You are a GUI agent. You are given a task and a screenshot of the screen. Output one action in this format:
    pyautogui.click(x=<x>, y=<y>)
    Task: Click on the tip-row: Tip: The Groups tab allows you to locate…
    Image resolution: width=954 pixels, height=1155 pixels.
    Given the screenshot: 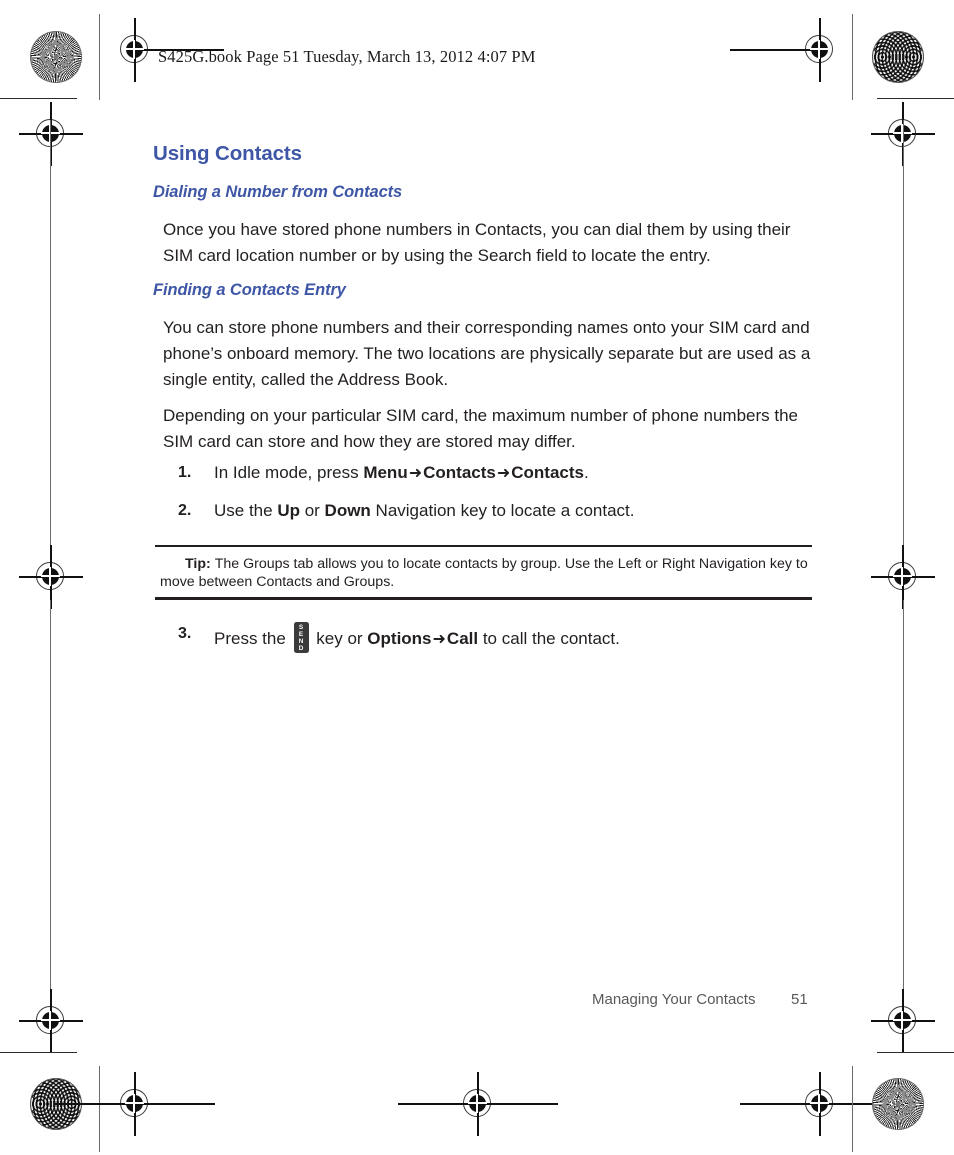 What is the action you would take?
    pyautogui.click(x=483, y=572)
    